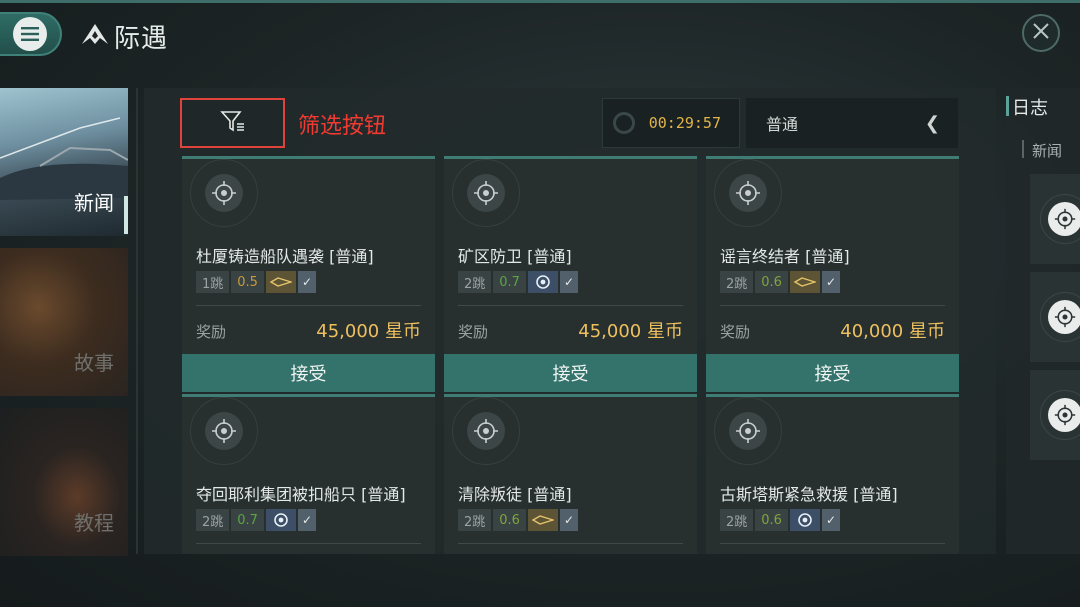 This screenshot has height=607, width=1080. I want to click on mission-tags: 1跳 0.5 ✓, so click(256, 282).